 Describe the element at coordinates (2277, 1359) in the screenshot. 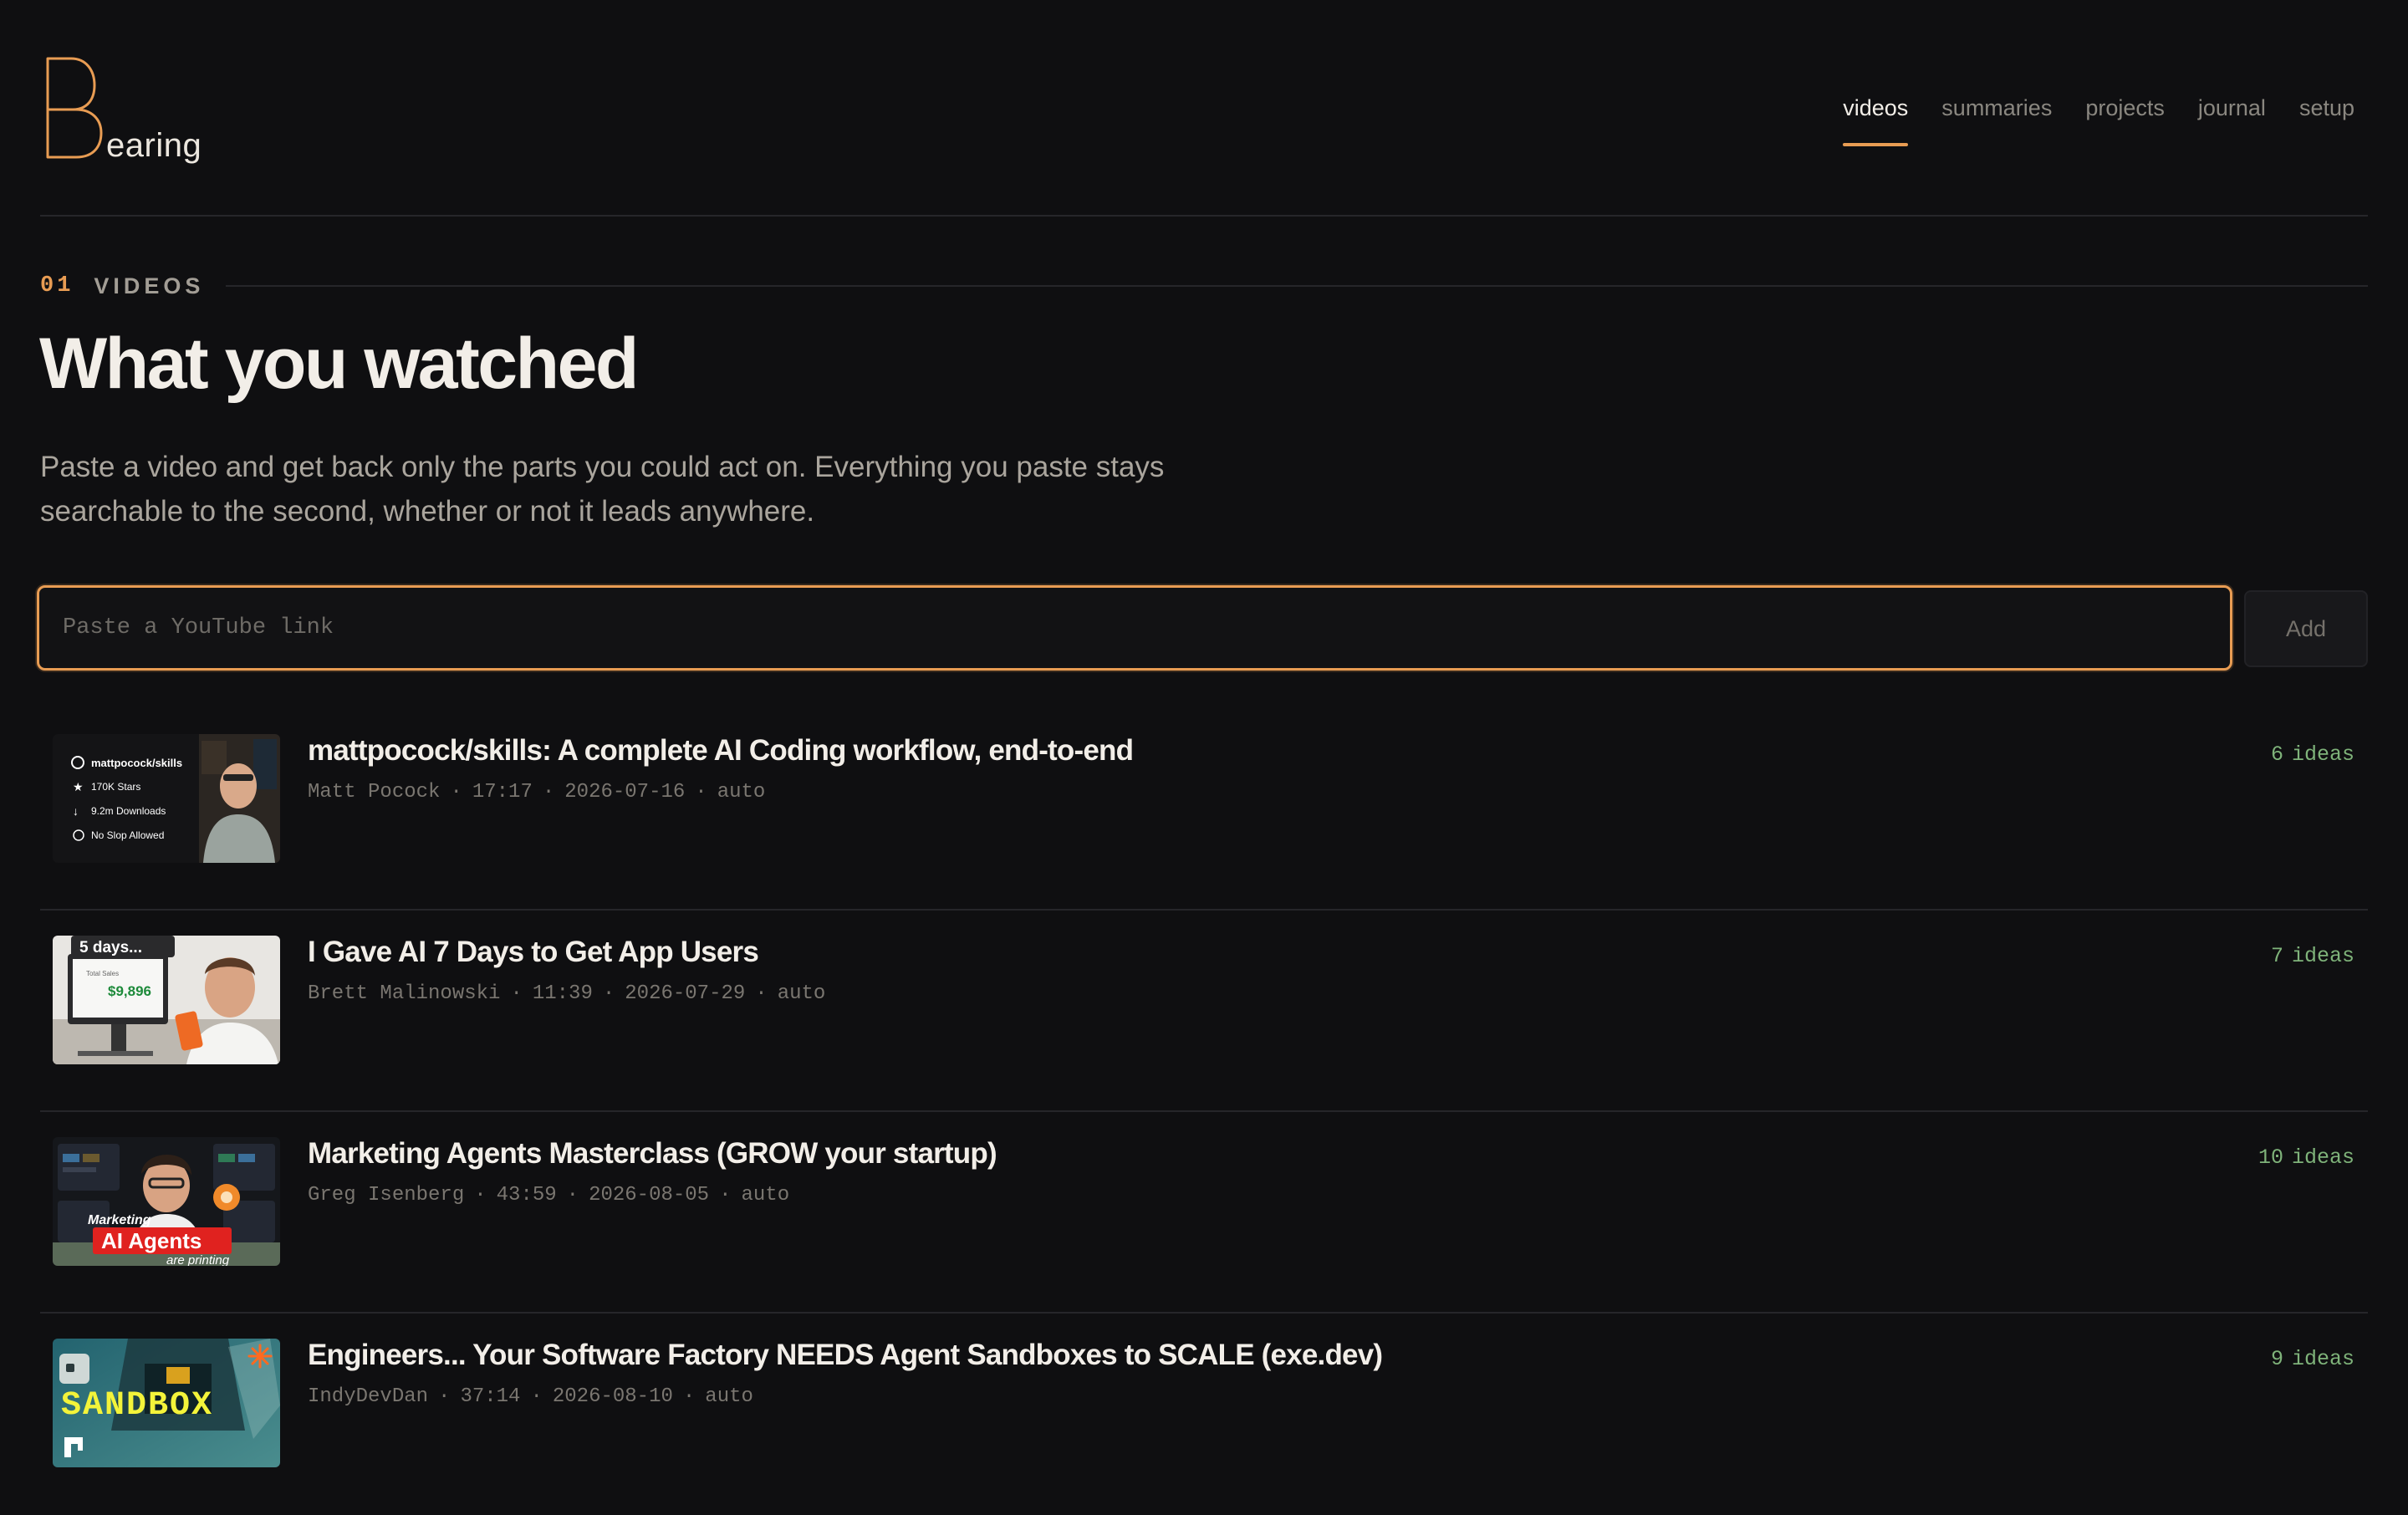

I see `ideas-number: 9` at that location.